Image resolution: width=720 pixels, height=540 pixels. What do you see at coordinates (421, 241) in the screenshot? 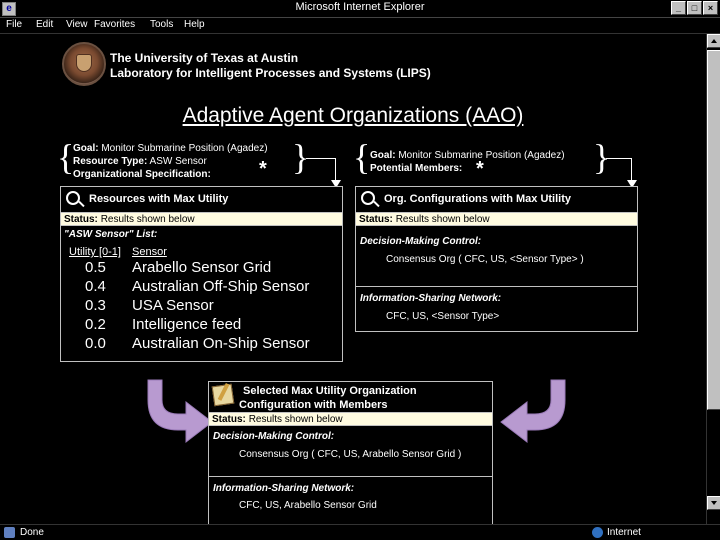
I see `config-dmc-label: Decision-Making Control:` at bounding box center [421, 241].